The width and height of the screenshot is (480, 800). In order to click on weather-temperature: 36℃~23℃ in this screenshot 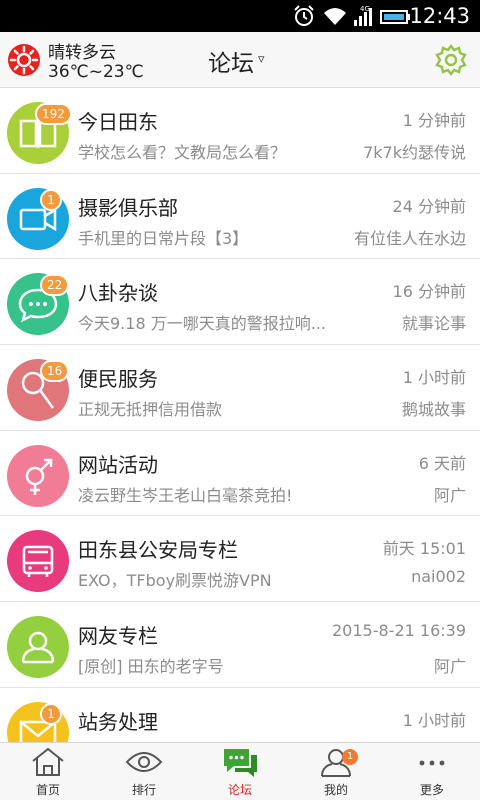, I will do `click(96, 72)`.